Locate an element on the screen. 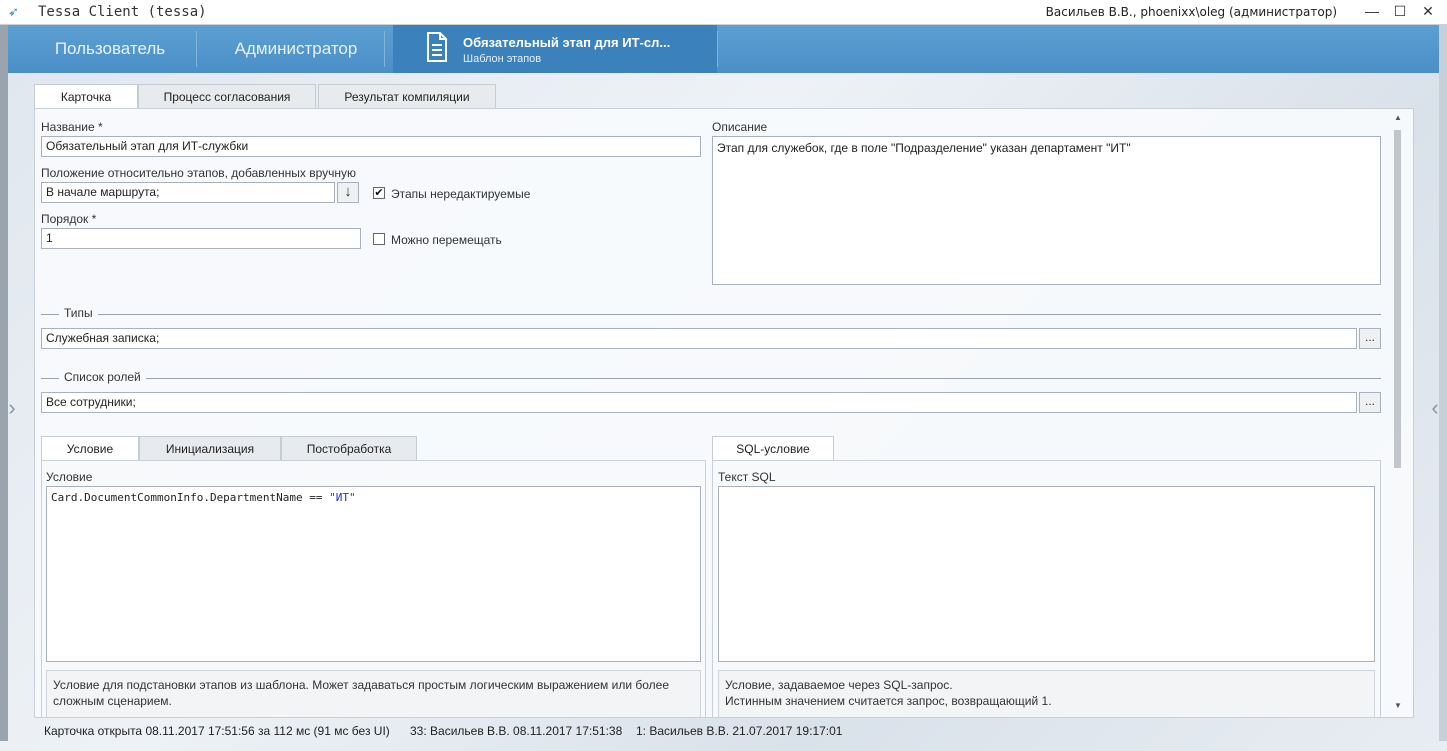 The height and width of the screenshot is (751, 1447). tab-approval-process: Процесс согласования is located at coordinates (227, 96).